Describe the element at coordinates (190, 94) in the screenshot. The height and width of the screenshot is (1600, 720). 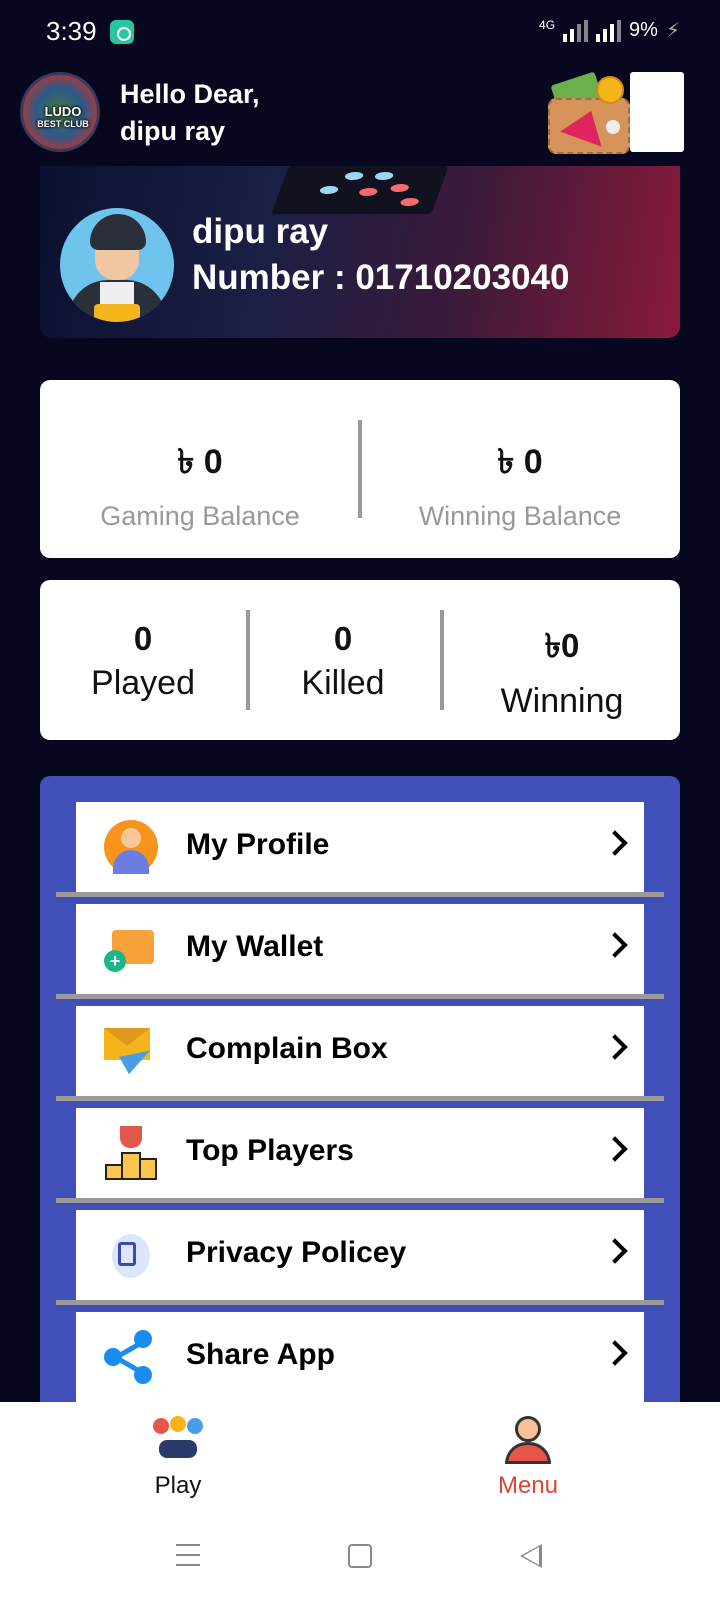
I see `greeting-line: Hello Dear,` at that location.